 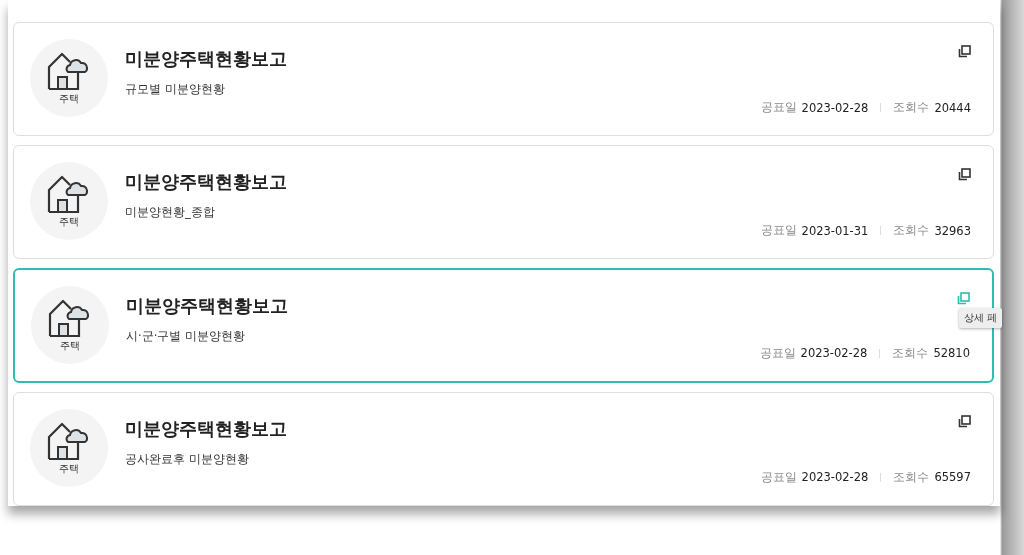 I want to click on tooltip: 상세 페, so click(x=980, y=318).